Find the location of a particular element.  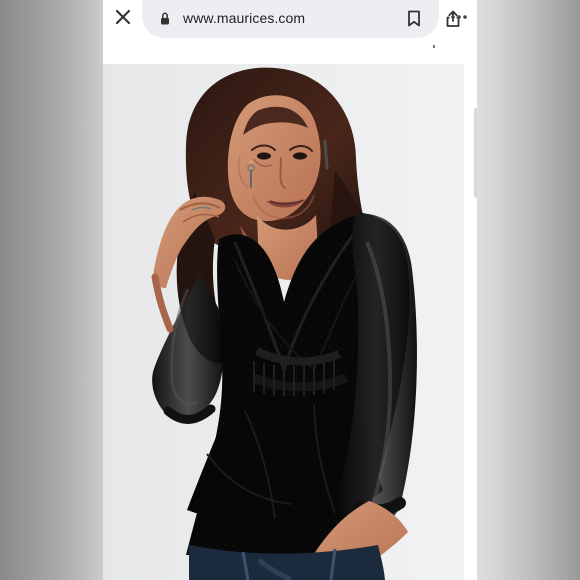

close-button is located at coordinates (123, 17).